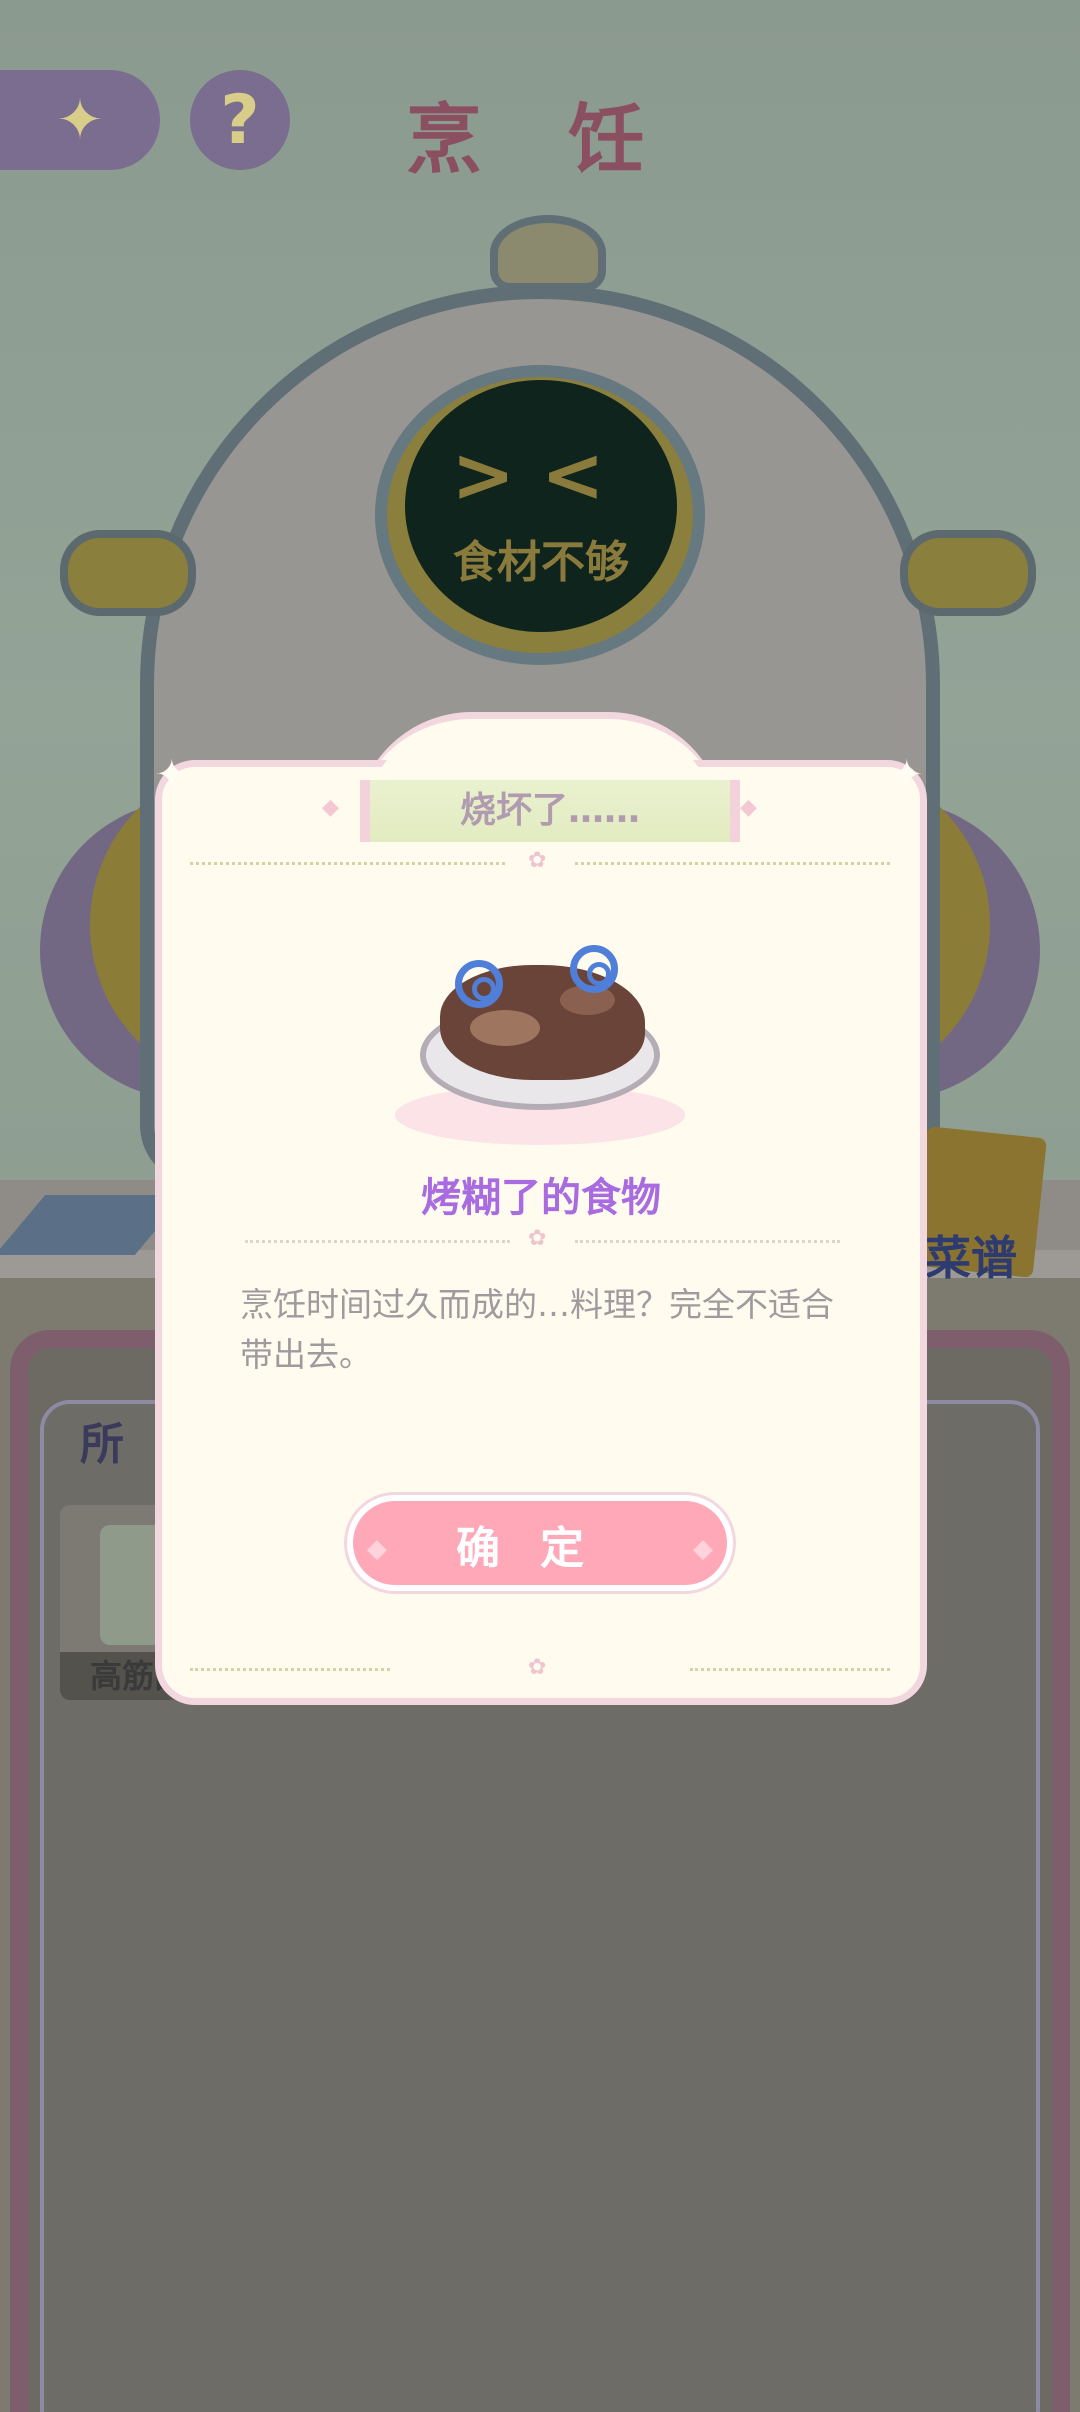 The height and width of the screenshot is (2412, 1080). I want to click on top-bar: ✦ ? 烹 饪, so click(540, 127).